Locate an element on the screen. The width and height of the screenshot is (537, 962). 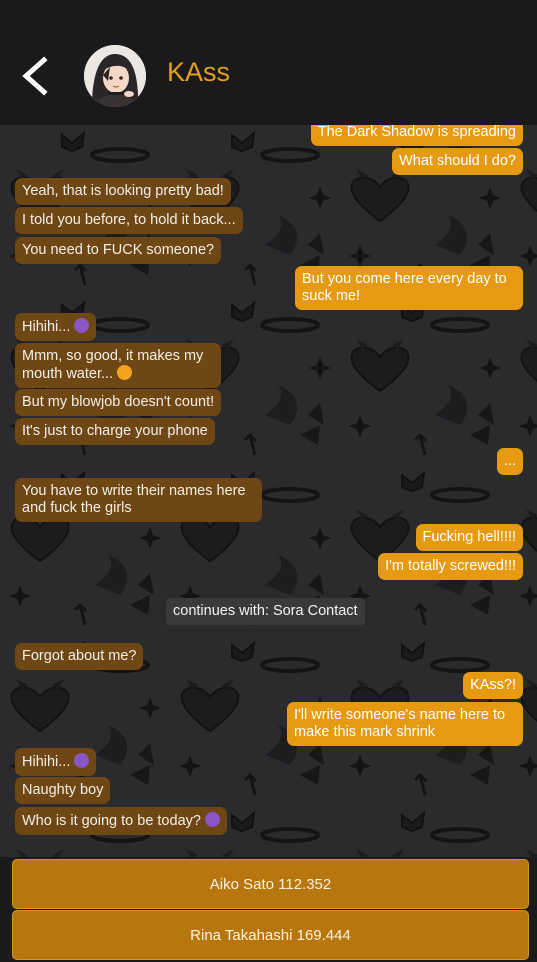
message-bubble-out: Fucking hell!!!! is located at coordinates (469, 537).